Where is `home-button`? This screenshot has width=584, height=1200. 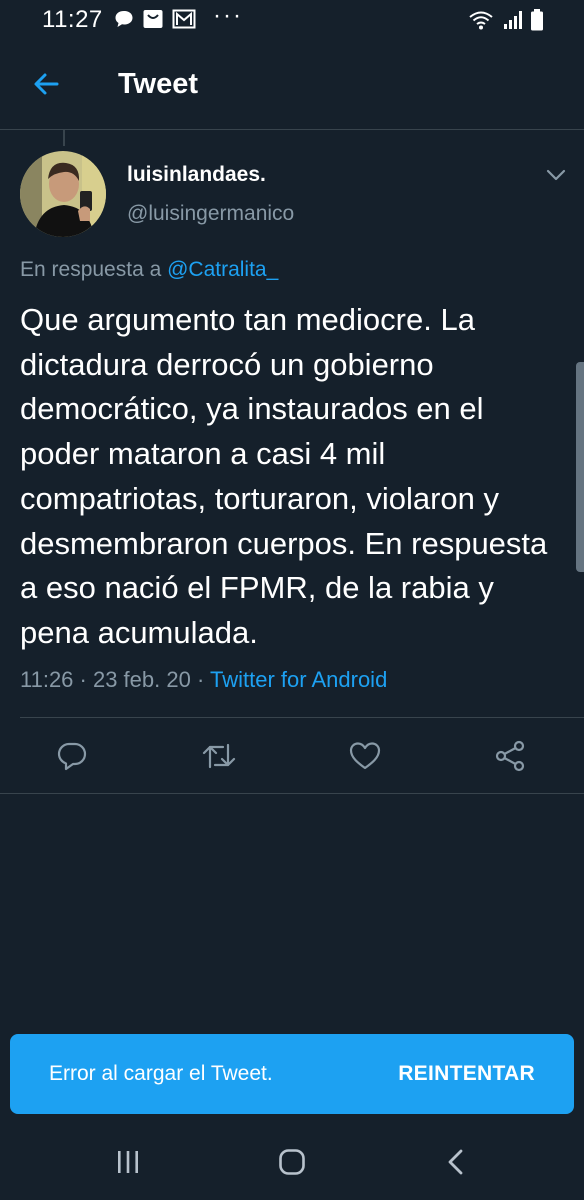
home-button is located at coordinates (292, 1162).